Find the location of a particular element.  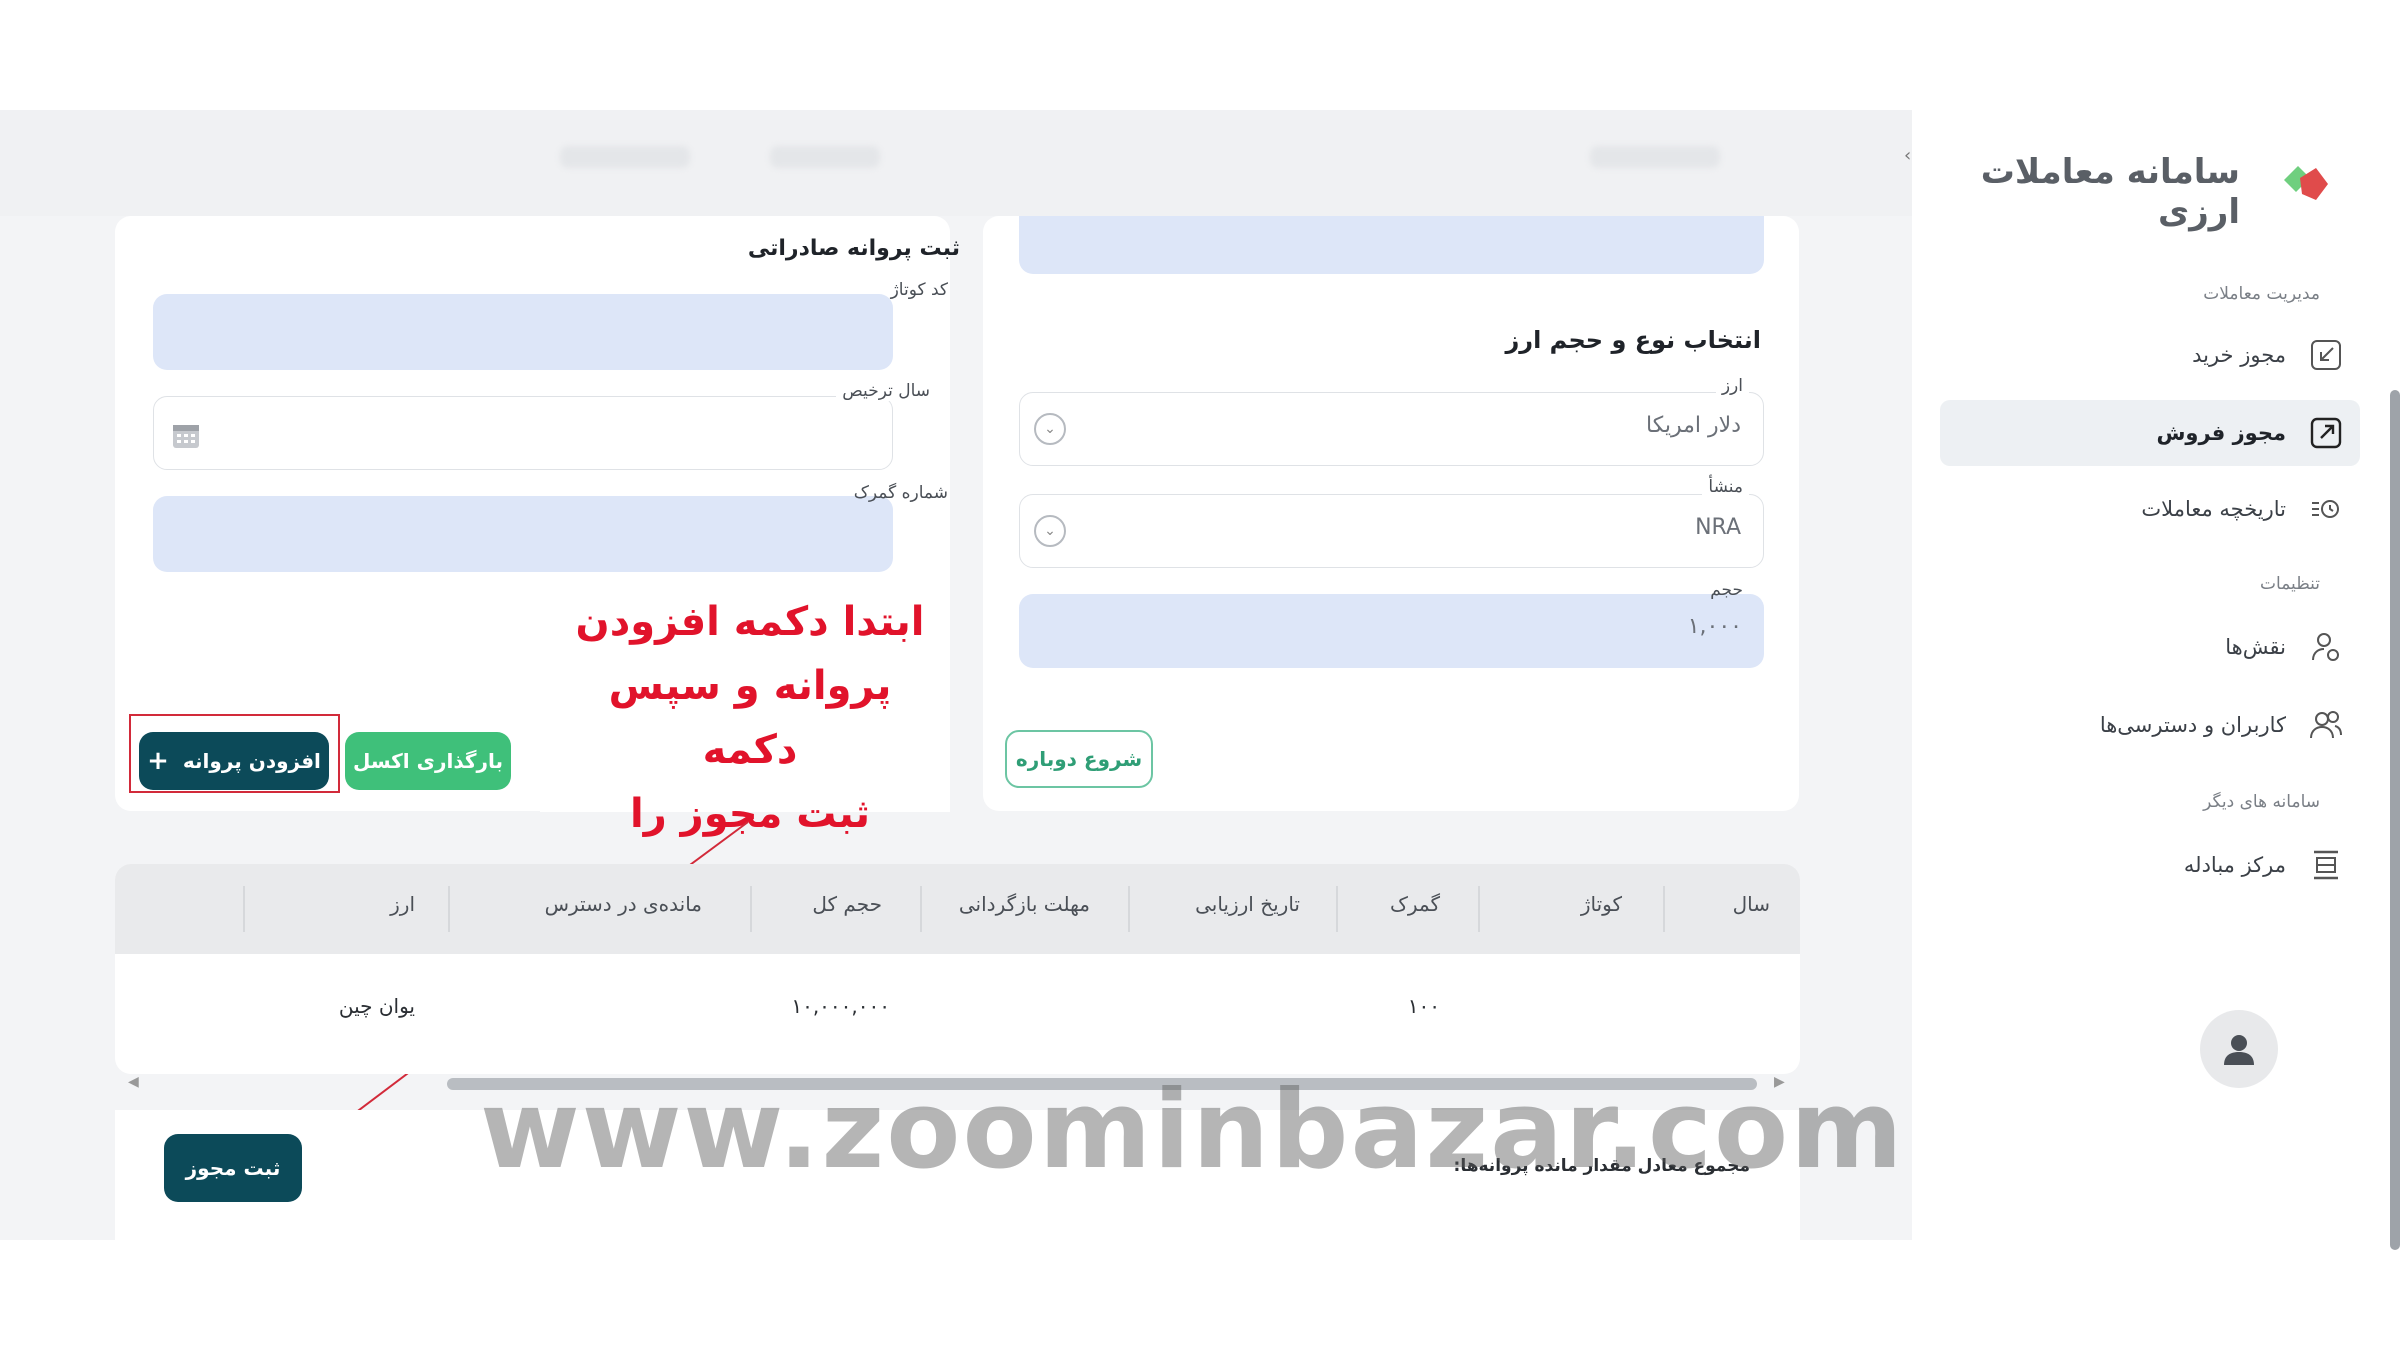

column-header-remaining: مانده‌ی در دسترس is located at coordinates (623, 904).